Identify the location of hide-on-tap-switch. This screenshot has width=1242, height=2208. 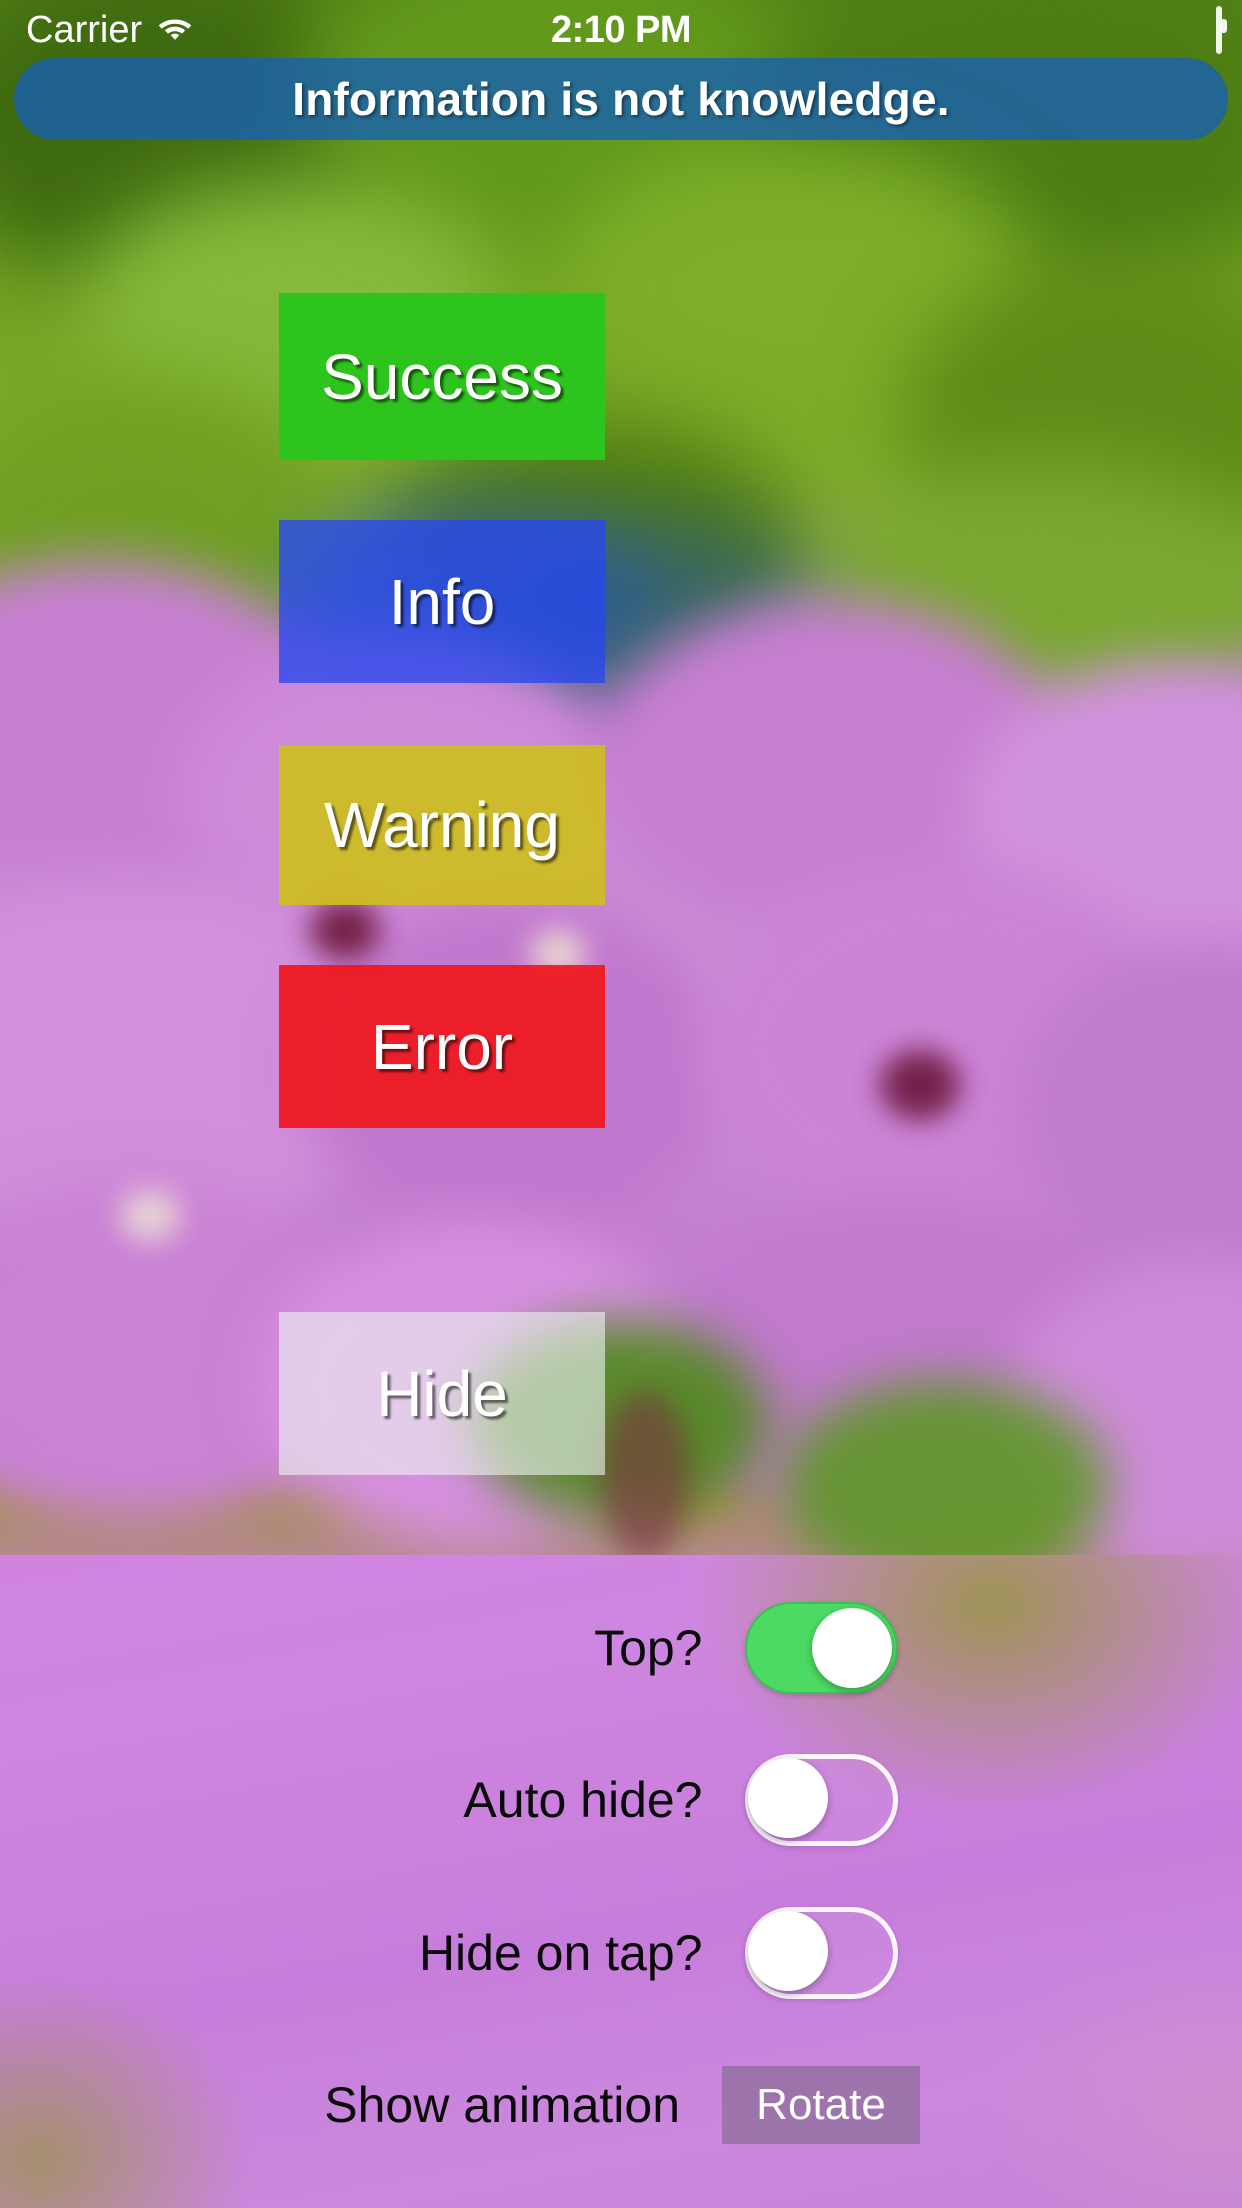
(821, 1953).